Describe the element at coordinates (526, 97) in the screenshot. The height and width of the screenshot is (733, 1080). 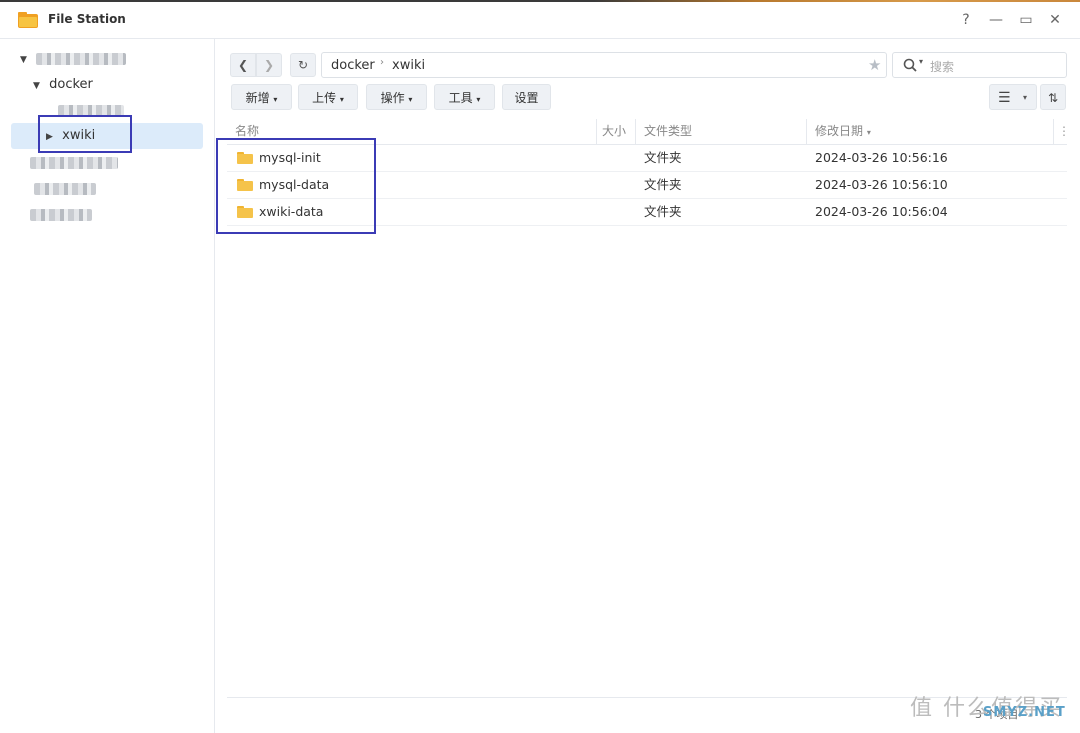
I see `settings-button: 设置` at that location.